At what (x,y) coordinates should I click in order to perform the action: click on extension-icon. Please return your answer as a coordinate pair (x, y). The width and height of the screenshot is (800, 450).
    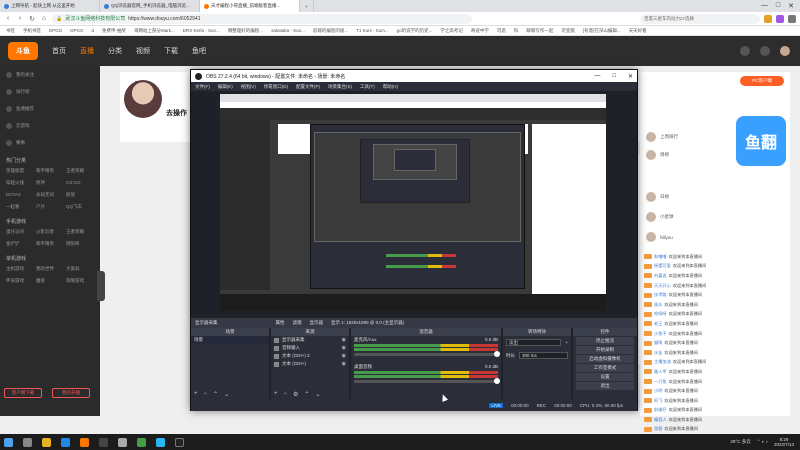
    Looking at the image, I should click on (768, 18).